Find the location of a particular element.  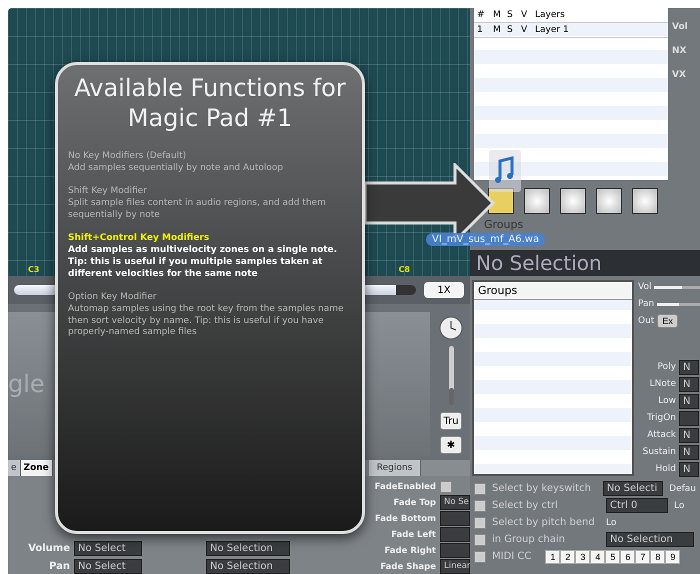

value-field: Ctrl 0 is located at coordinates (637, 505).